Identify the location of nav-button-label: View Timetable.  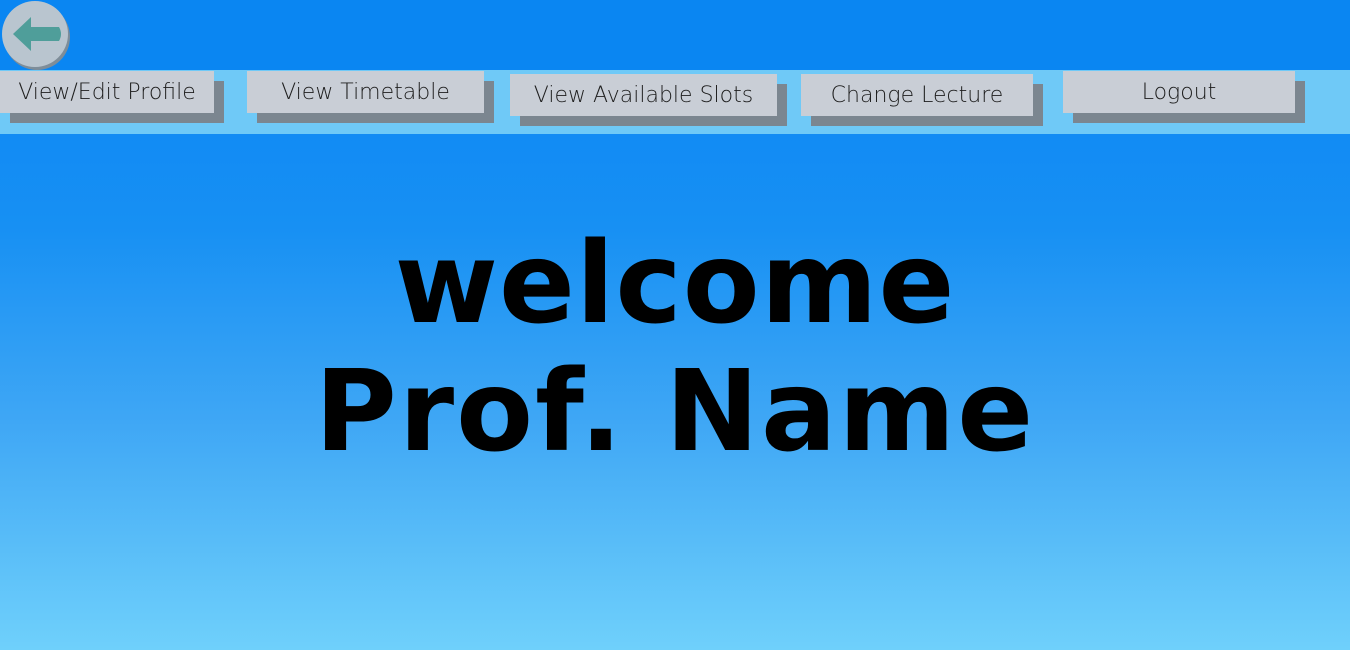
(365, 92).